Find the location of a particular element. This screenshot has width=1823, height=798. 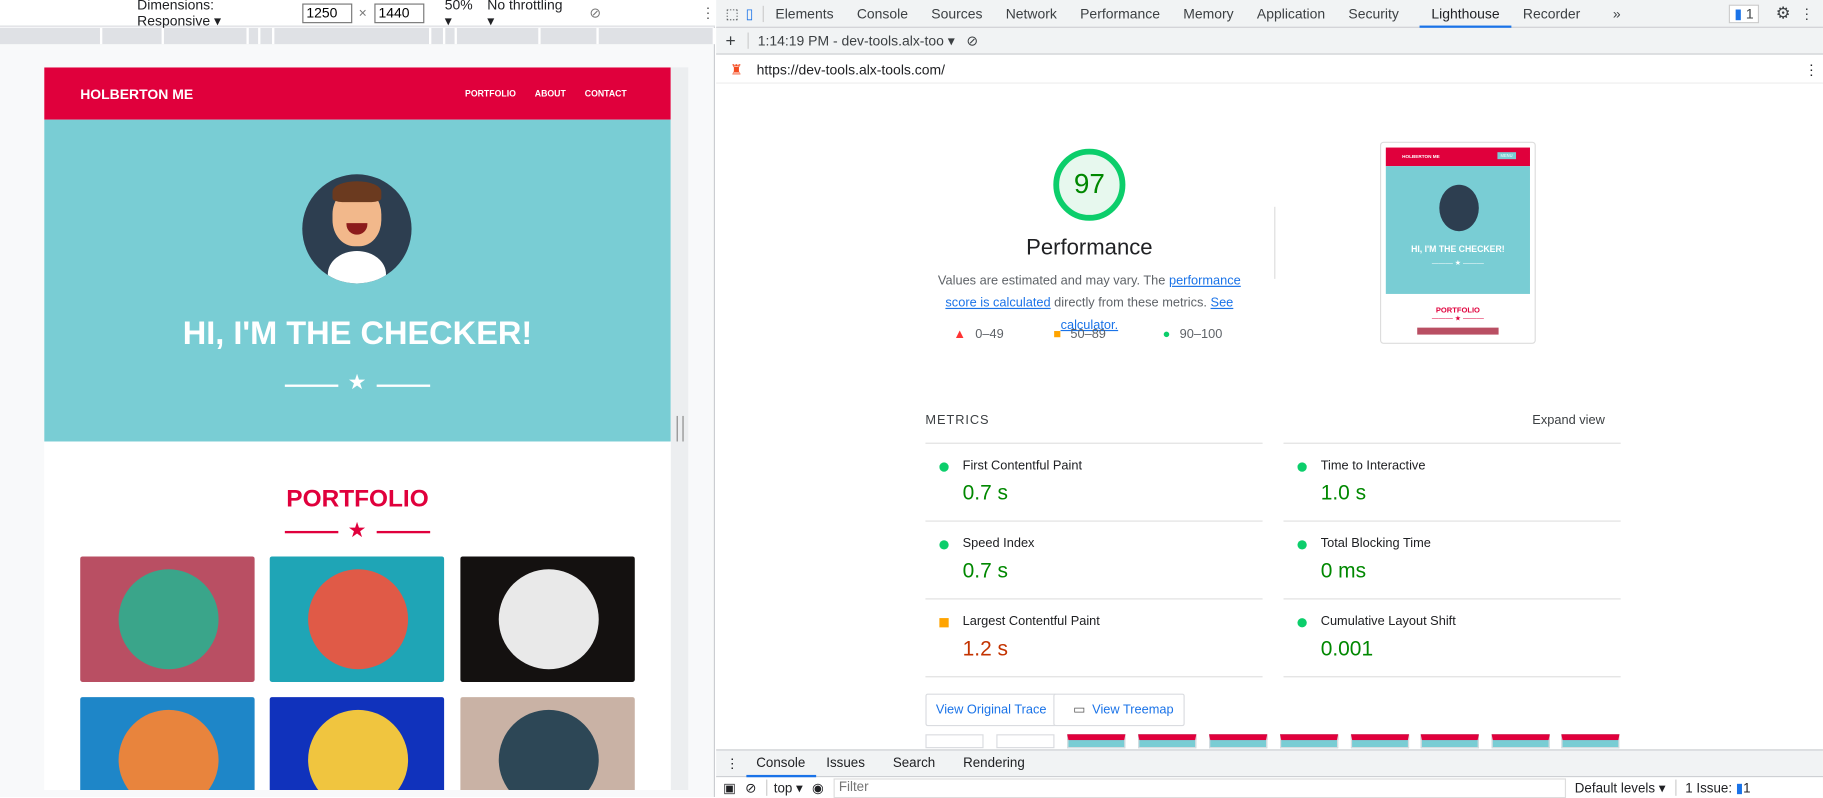

divider is located at coordinates (1275, 242).